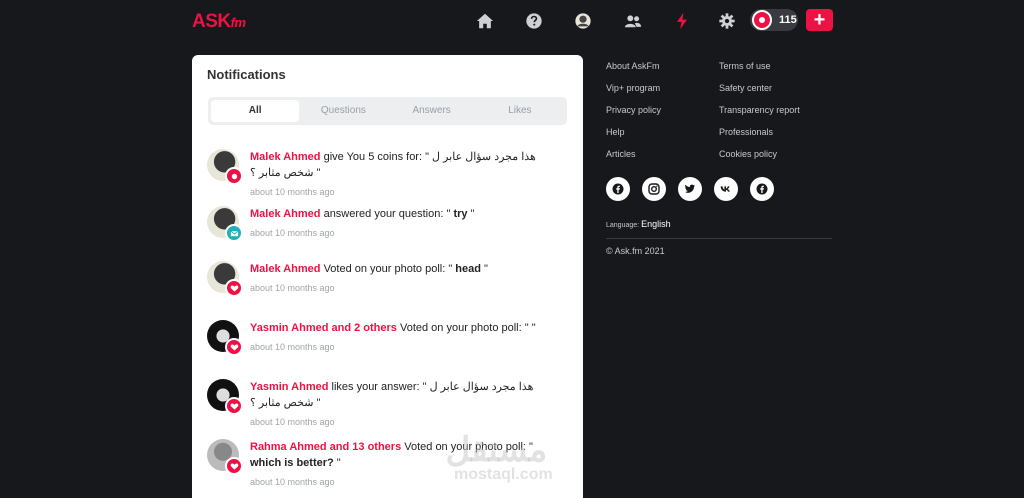  Describe the element at coordinates (534, 21) in the screenshot. I see `help-icon` at that location.